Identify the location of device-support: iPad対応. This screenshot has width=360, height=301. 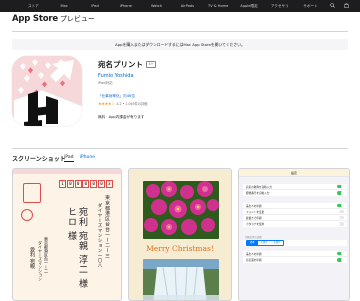
(105, 83).